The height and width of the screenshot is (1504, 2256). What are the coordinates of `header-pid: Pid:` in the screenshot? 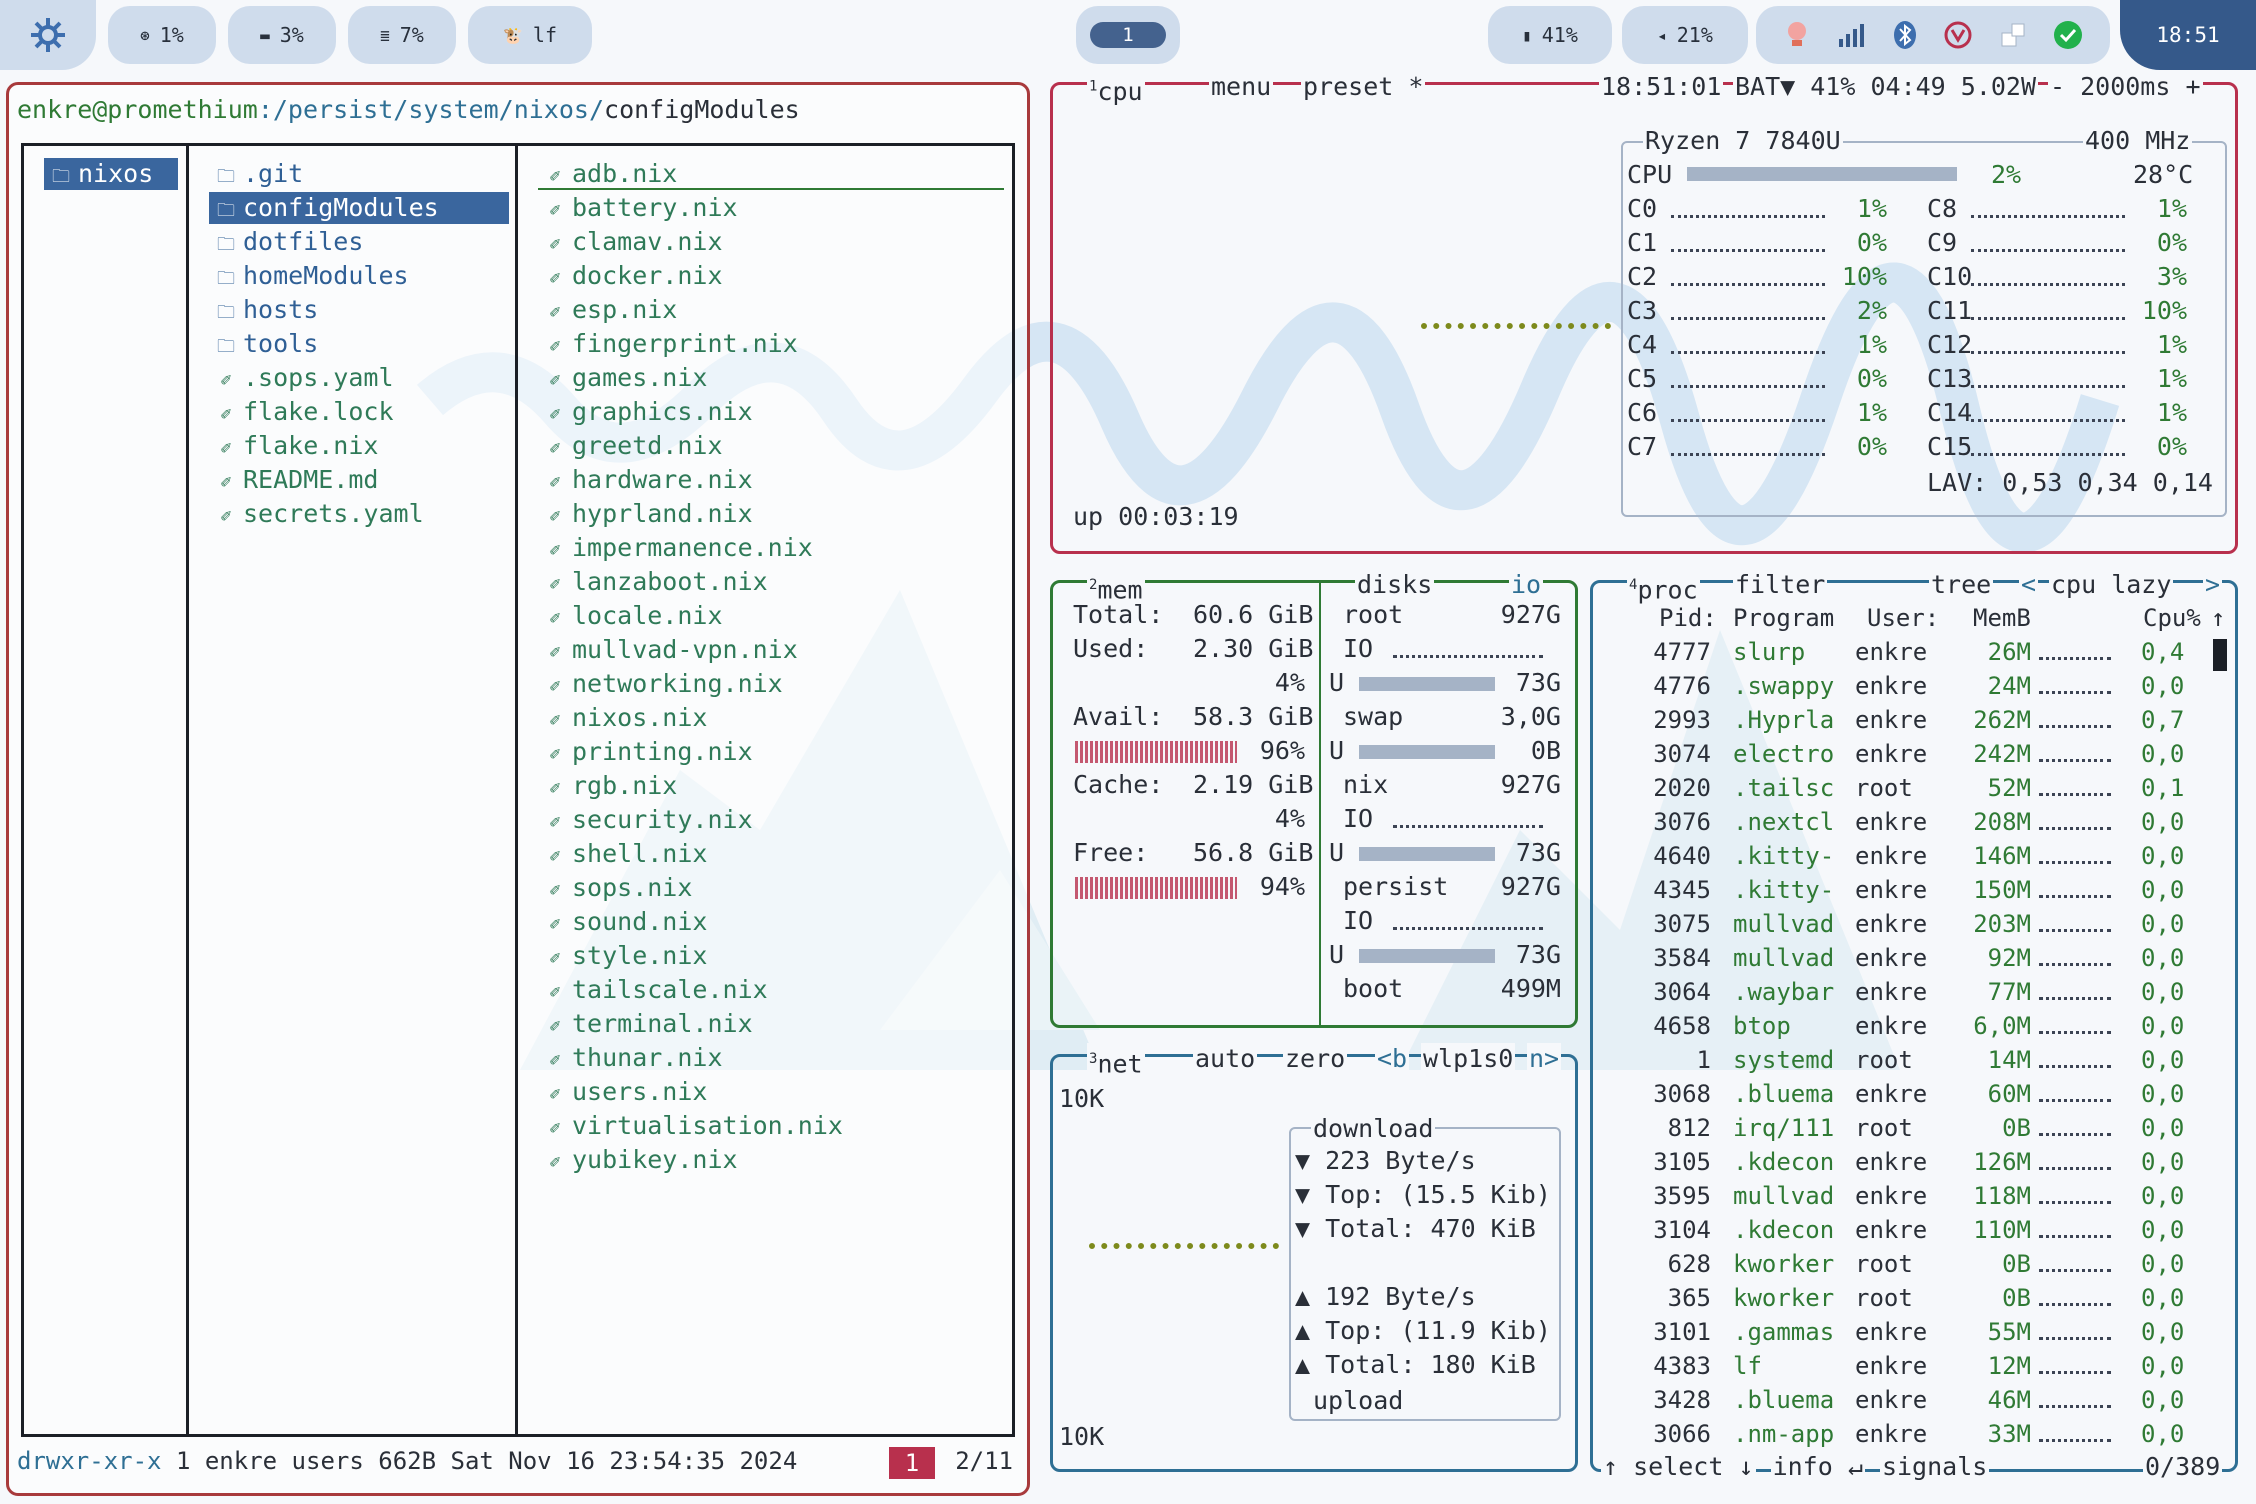 It's located at (1688, 618).